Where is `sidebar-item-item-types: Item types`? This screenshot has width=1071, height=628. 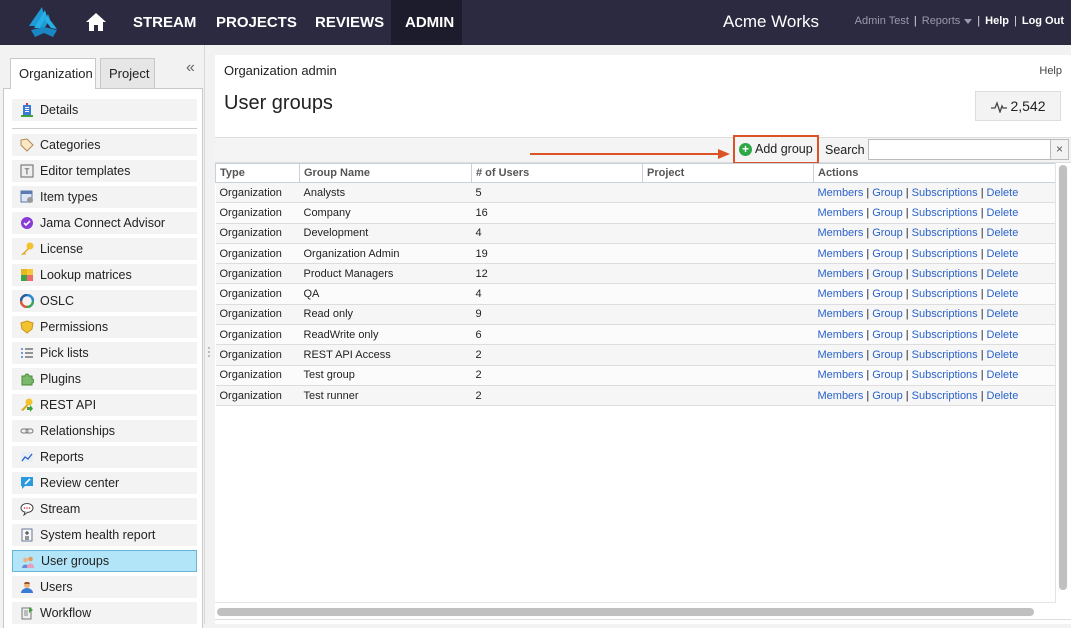
sidebar-item-item-types: Item types is located at coordinates (104, 197).